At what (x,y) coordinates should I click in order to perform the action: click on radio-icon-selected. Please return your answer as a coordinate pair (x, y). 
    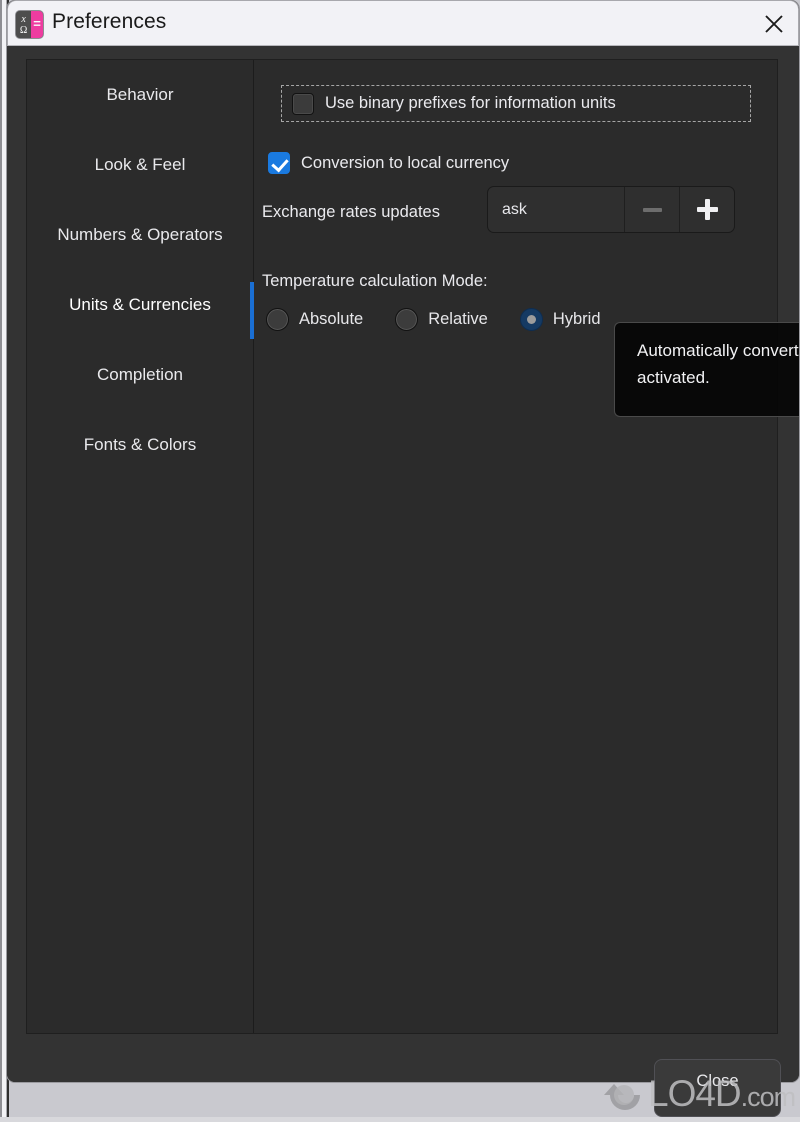
    Looking at the image, I should click on (531, 319).